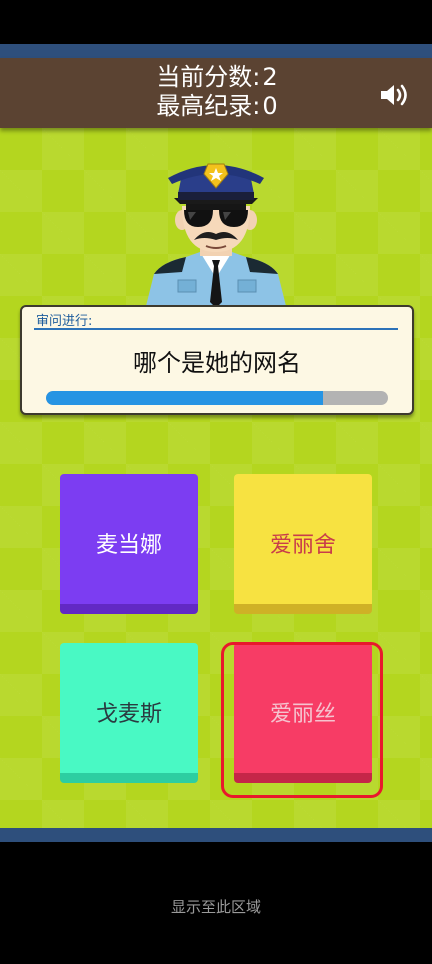 Image resolution: width=432 pixels, height=964 pixels. I want to click on panel-divider, so click(216, 329).